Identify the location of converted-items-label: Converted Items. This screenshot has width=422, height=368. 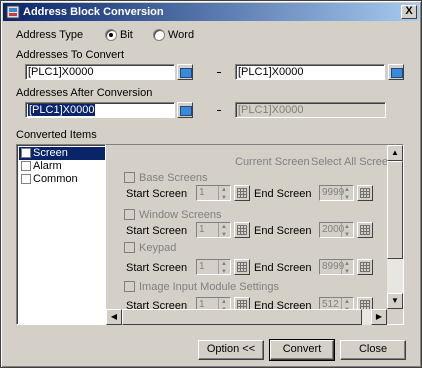
(56, 135).